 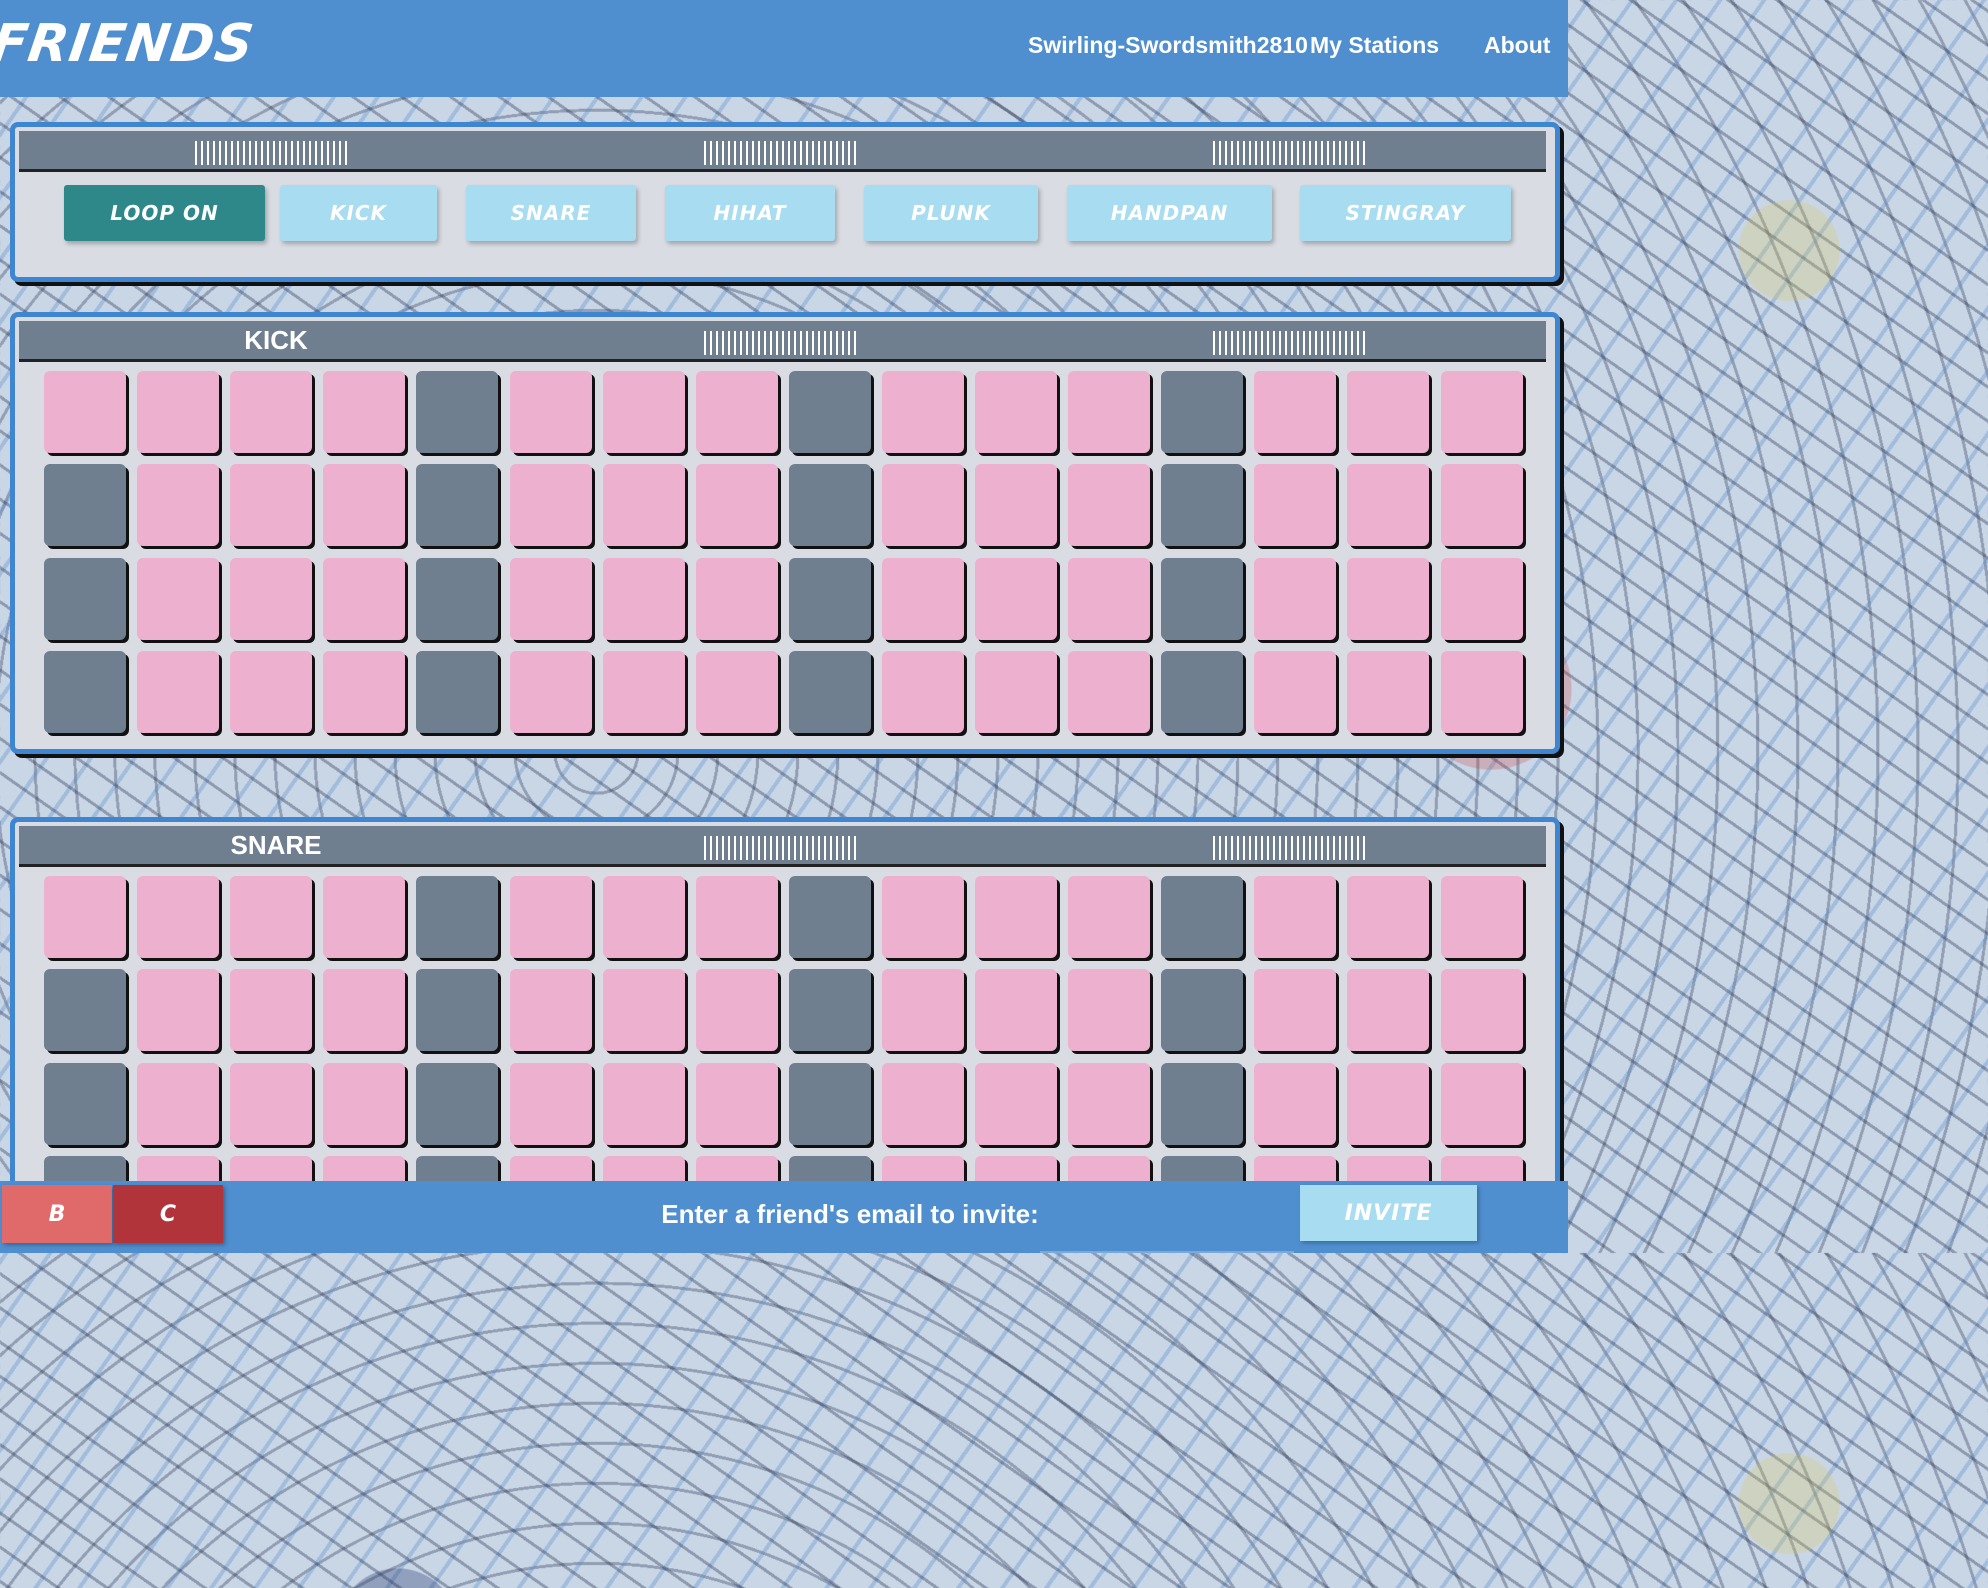 What do you see at coordinates (1374, 45) in the screenshot?
I see `nav-my-stations: My Stations` at bounding box center [1374, 45].